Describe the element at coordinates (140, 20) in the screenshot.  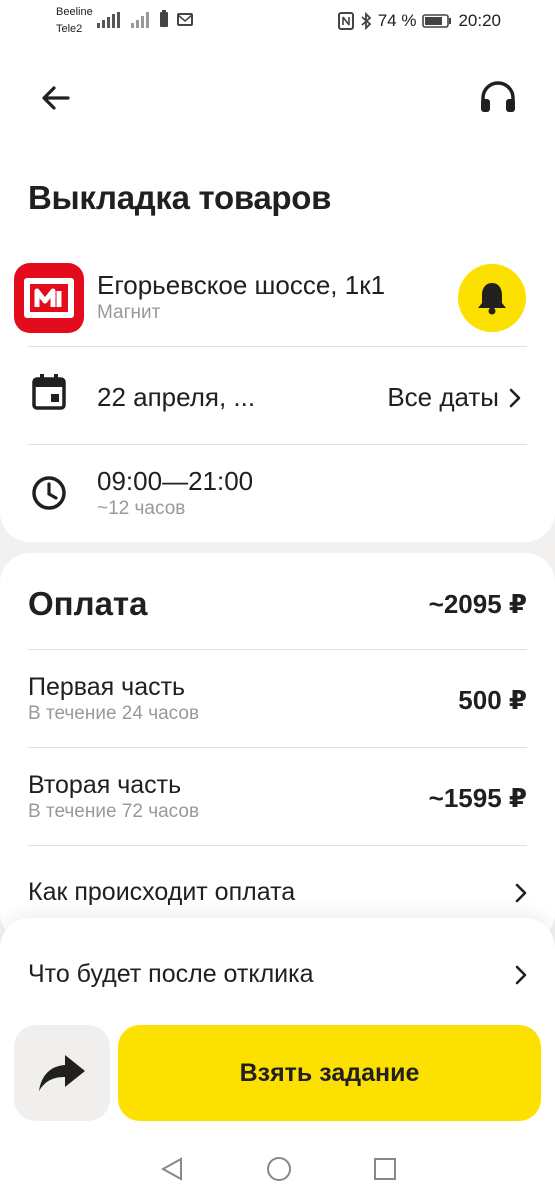
I see `signal-2-icon` at that location.